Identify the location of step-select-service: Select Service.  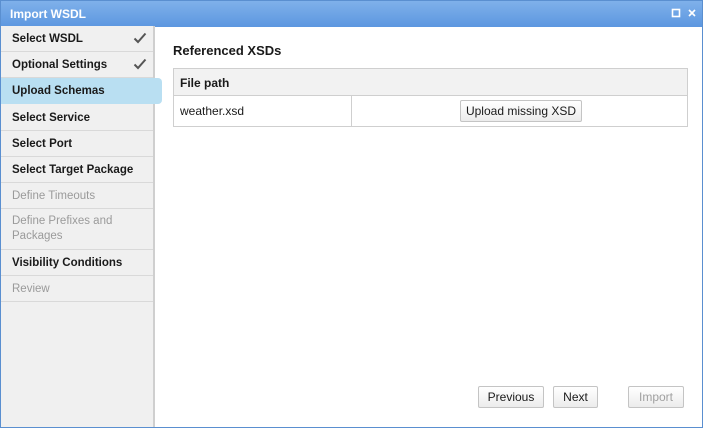
(77, 118).